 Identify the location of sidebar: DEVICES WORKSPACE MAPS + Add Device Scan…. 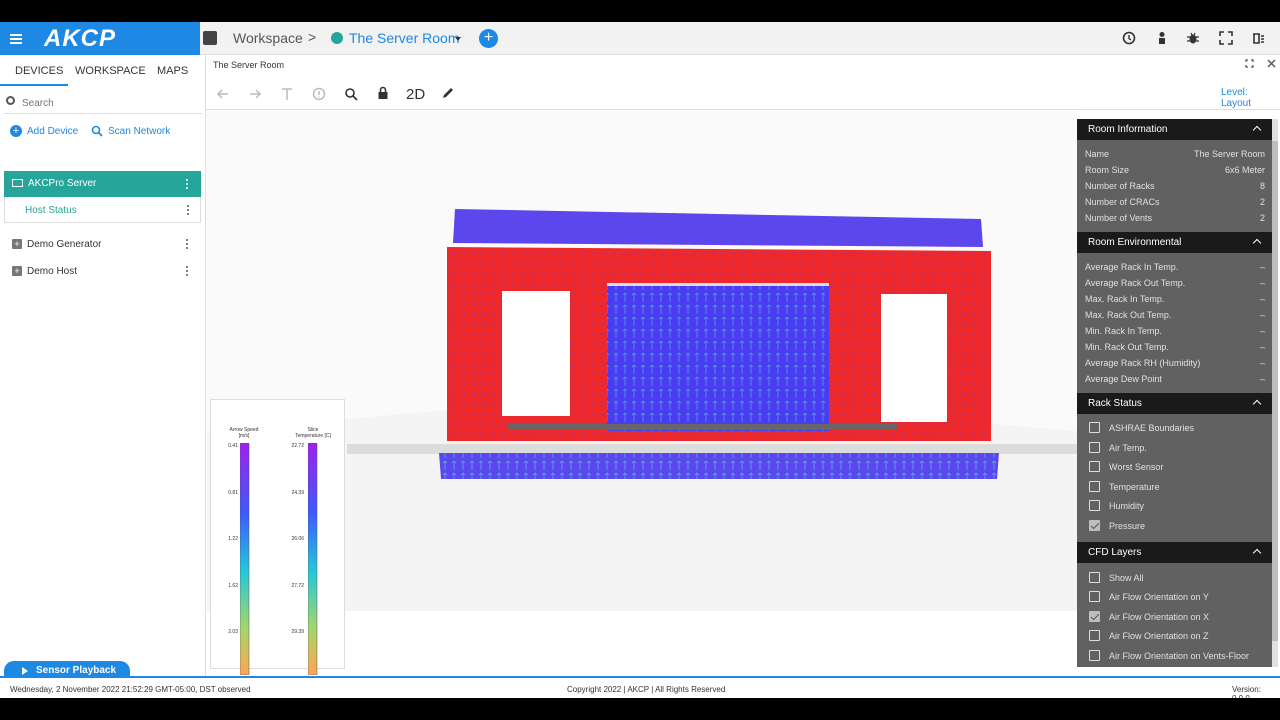
(103, 368).